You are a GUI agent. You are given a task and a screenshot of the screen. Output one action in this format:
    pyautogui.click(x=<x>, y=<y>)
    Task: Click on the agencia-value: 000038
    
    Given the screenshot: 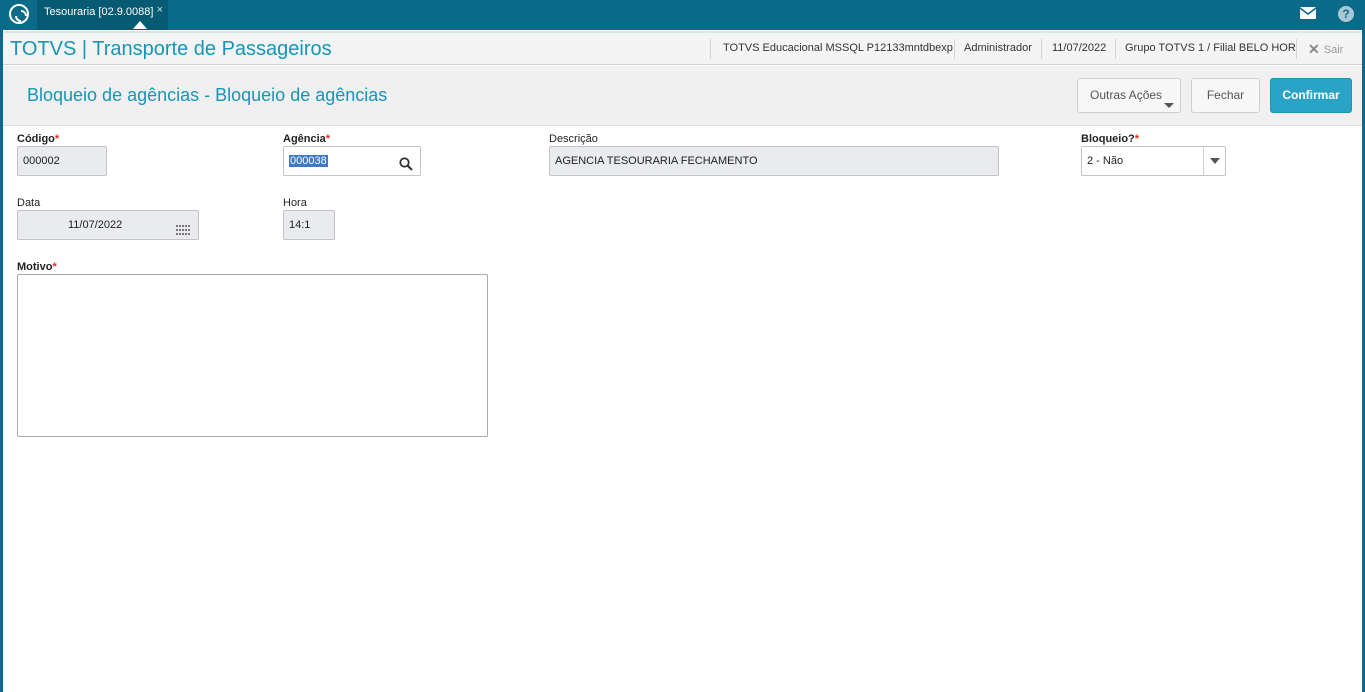 What is the action you would take?
    pyautogui.click(x=308, y=161)
    